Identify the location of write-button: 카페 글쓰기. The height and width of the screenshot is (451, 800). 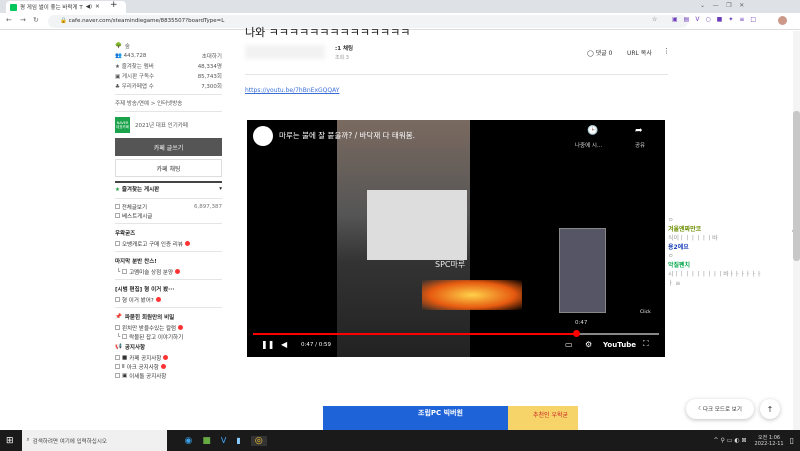
(168, 147).